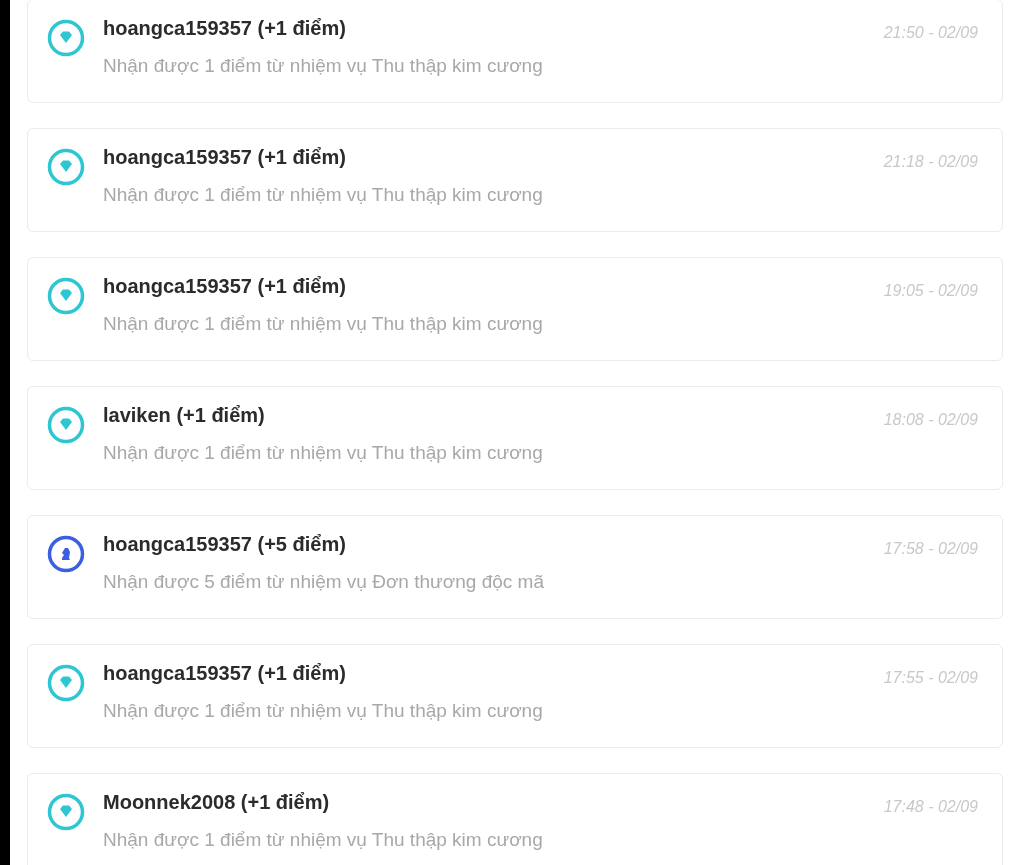 Image resolution: width=1024 pixels, height=865 pixels. Describe the element at coordinates (225, 544) in the screenshot. I see `notification-title: hoangca159357 (+5 điểm)` at that location.